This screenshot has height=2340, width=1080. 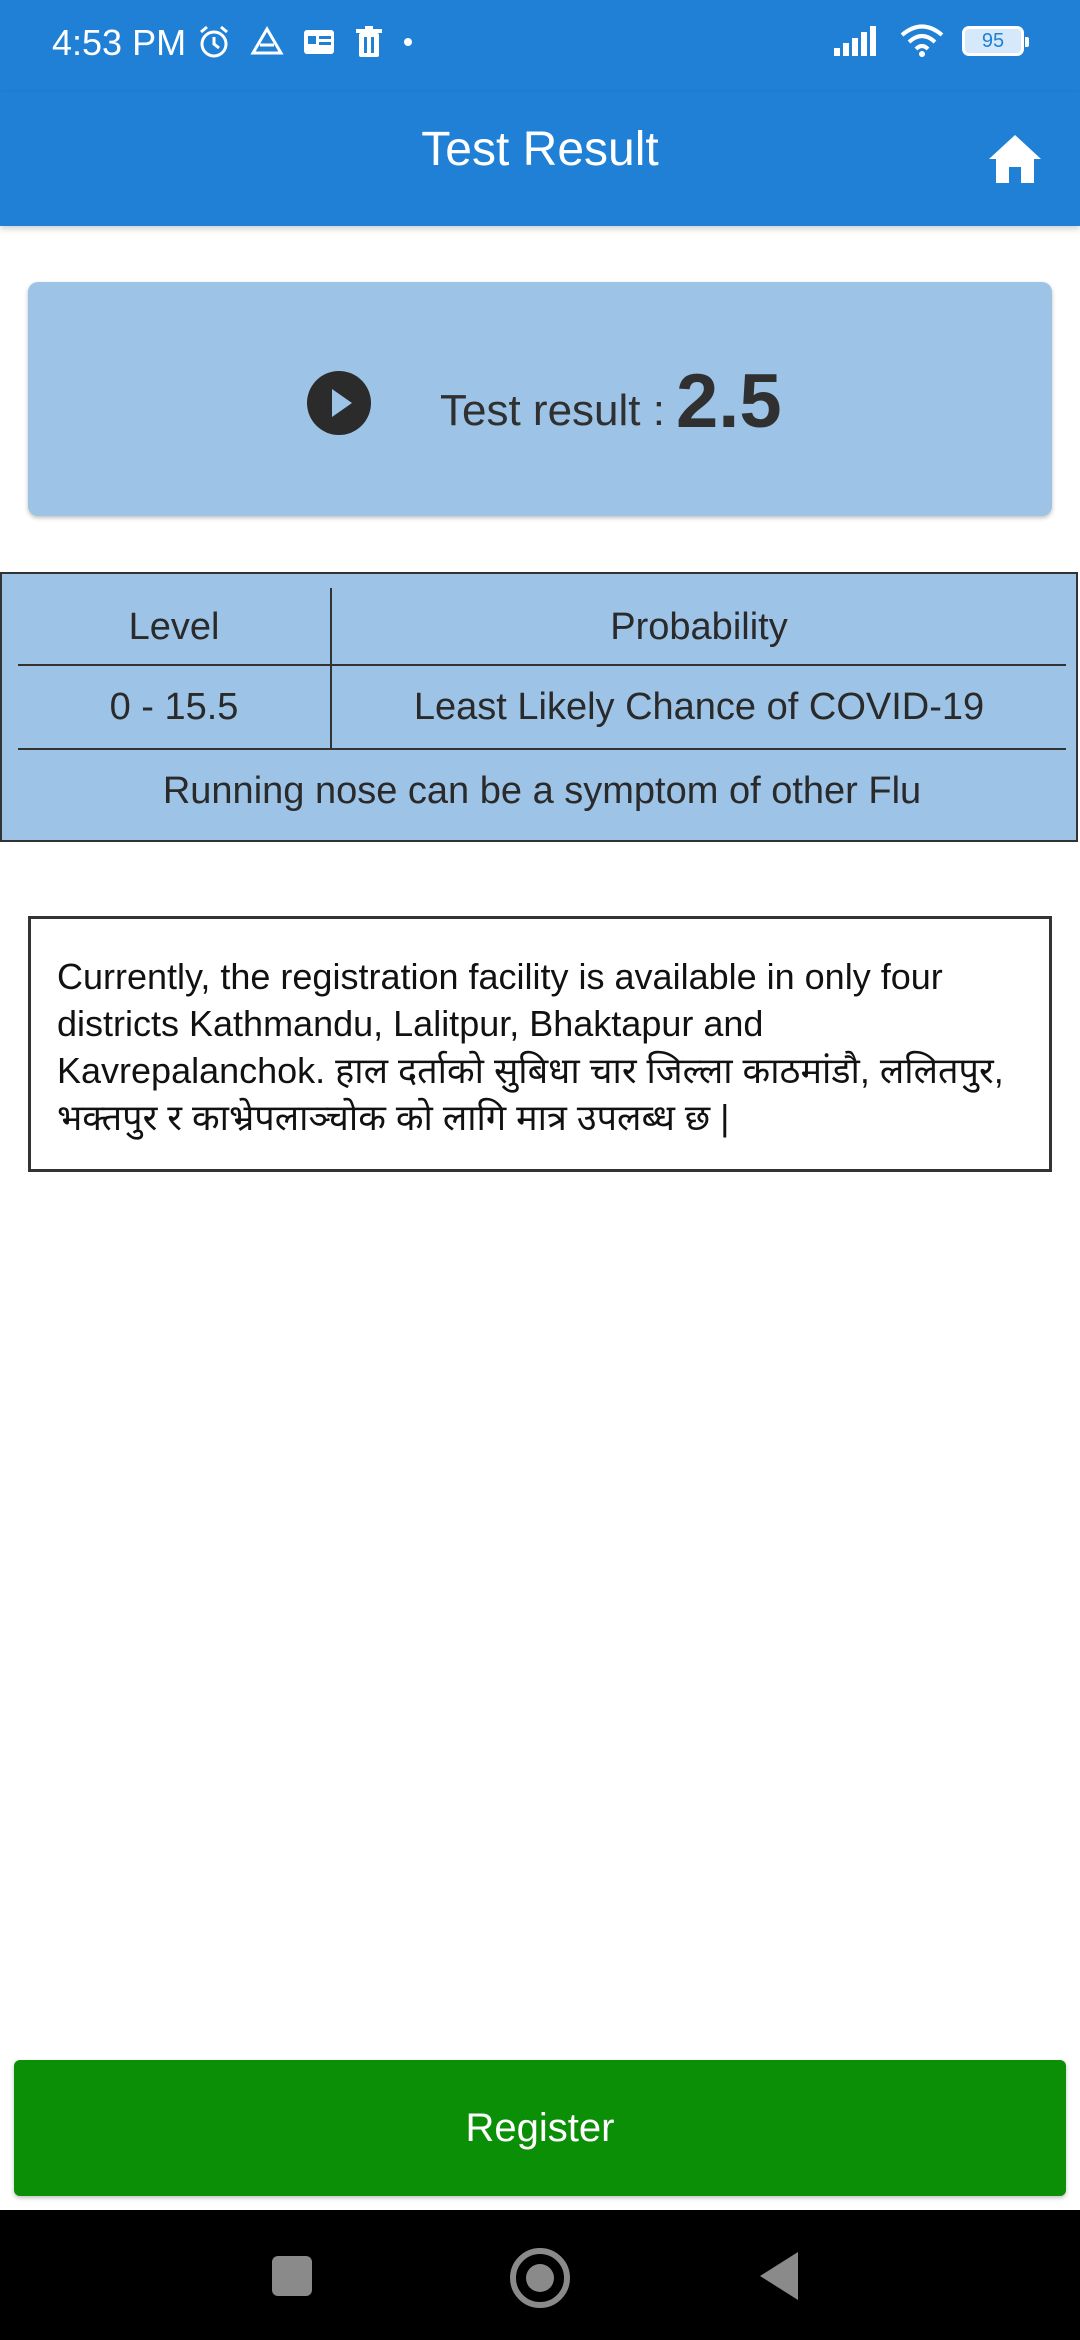 What do you see at coordinates (119, 42) in the screenshot?
I see `status-time: 4:53 PM` at bounding box center [119, 42].